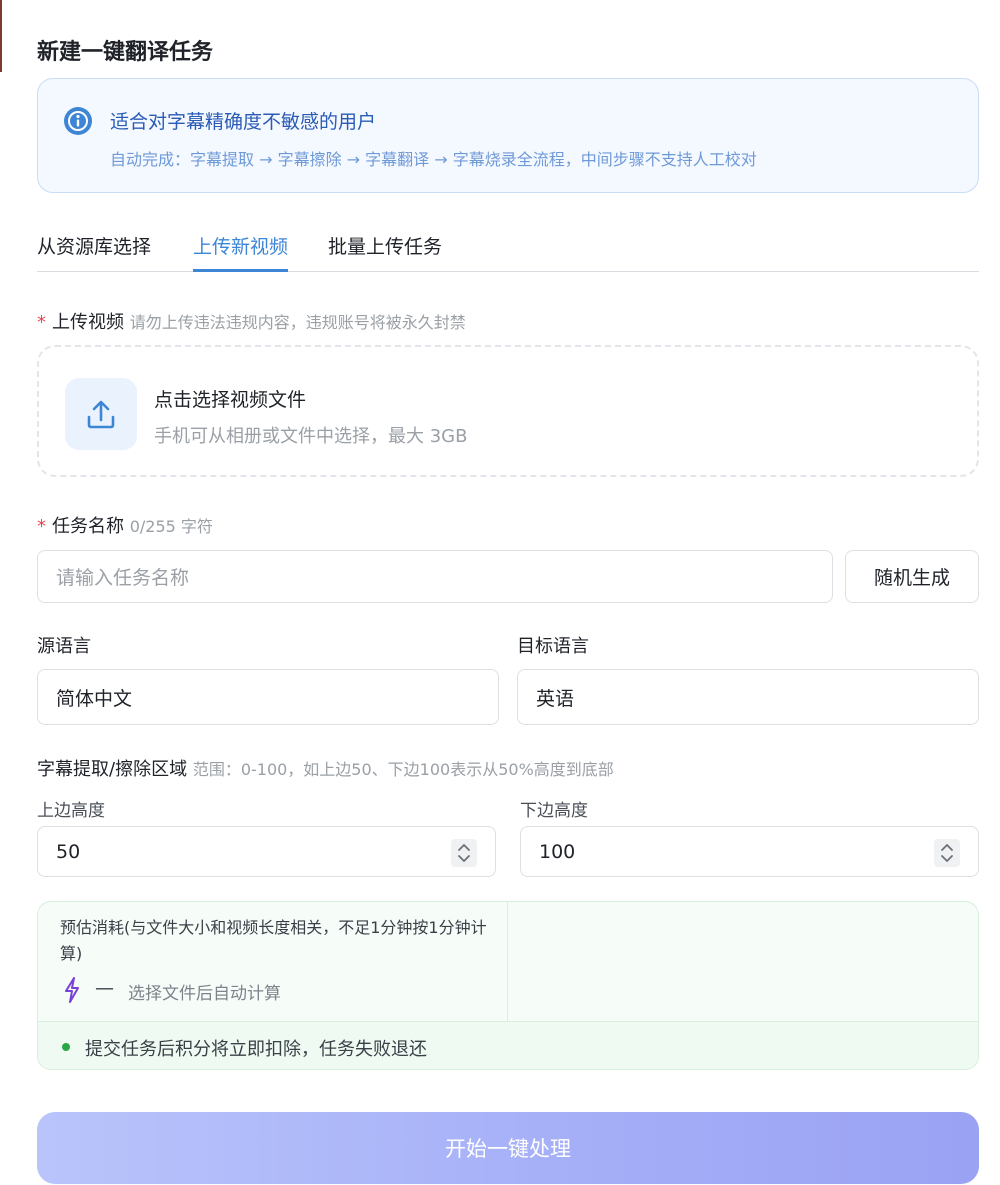  Describe the element at coordinates (94, 252) in the screenshot. I see `tab-resource-library: 从资源库选择` at that location.